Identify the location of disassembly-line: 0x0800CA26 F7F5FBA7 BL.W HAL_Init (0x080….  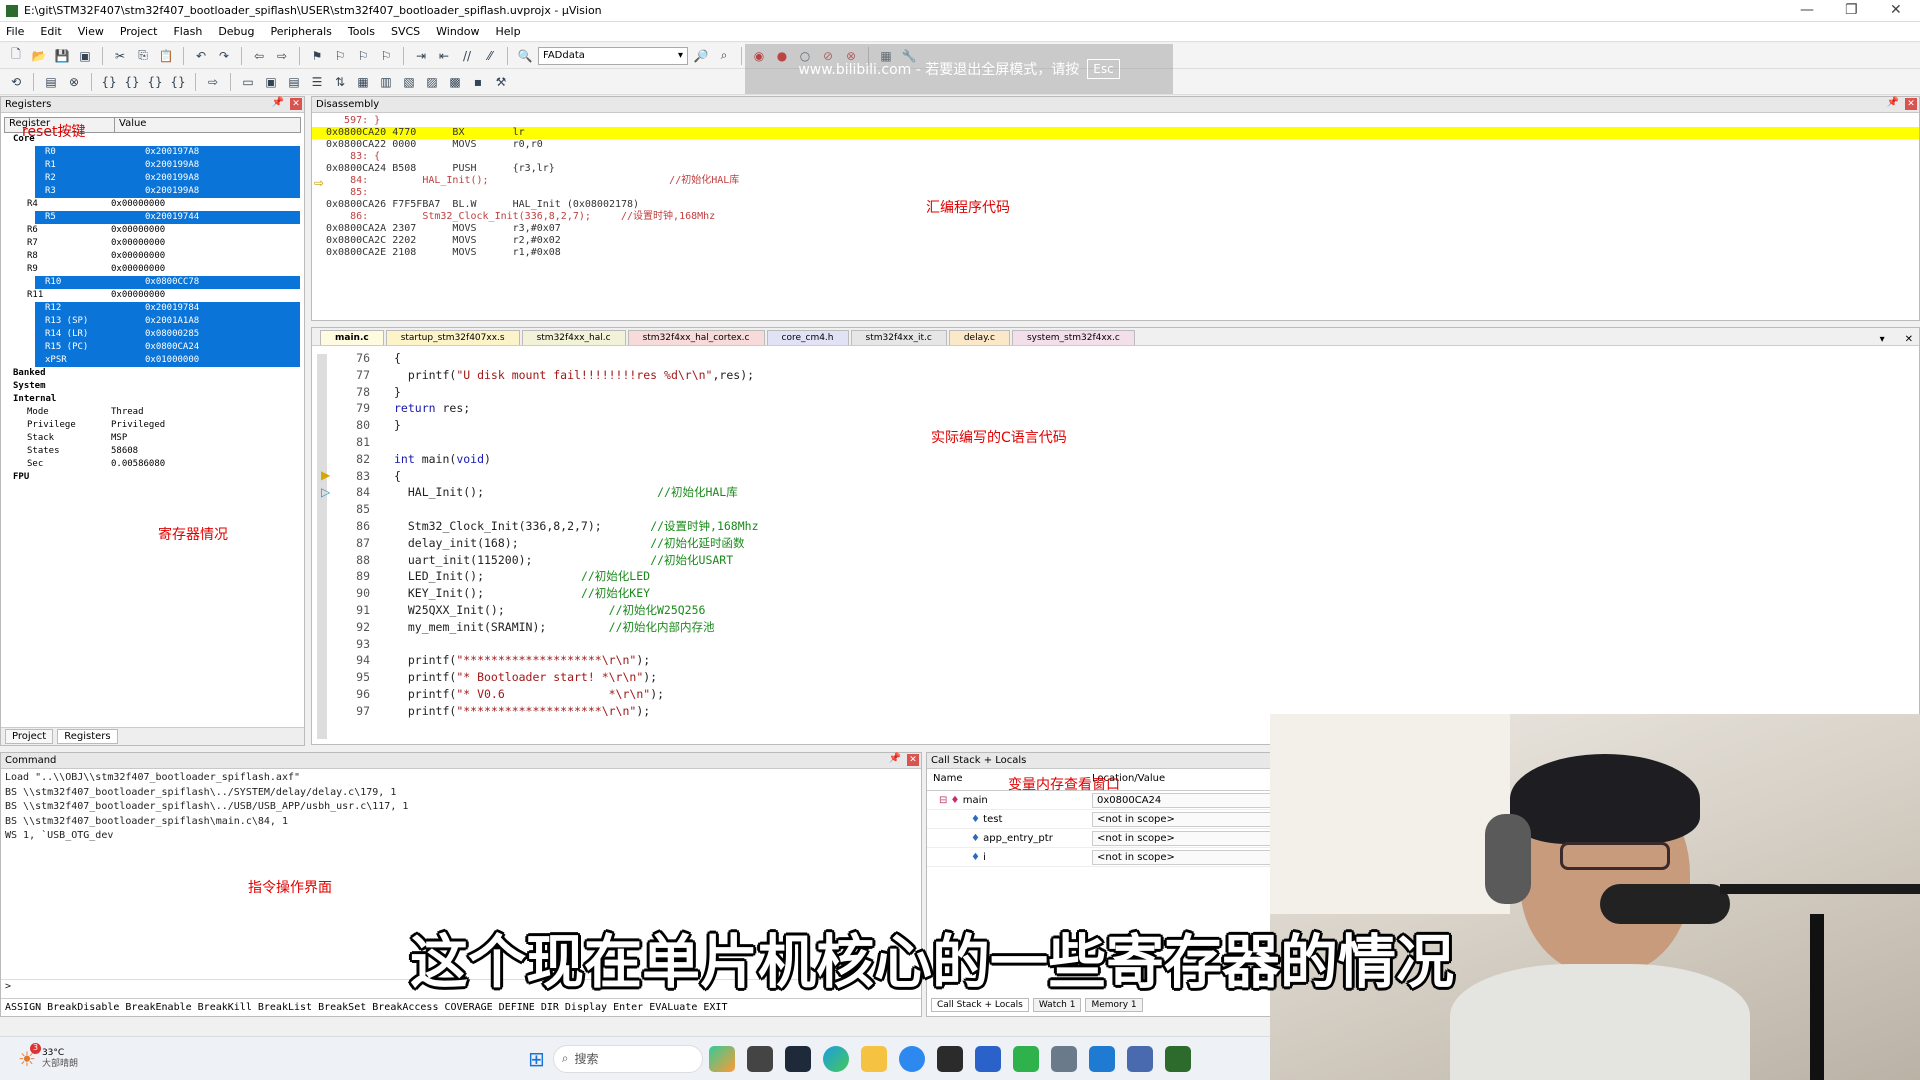
(1115, 205).